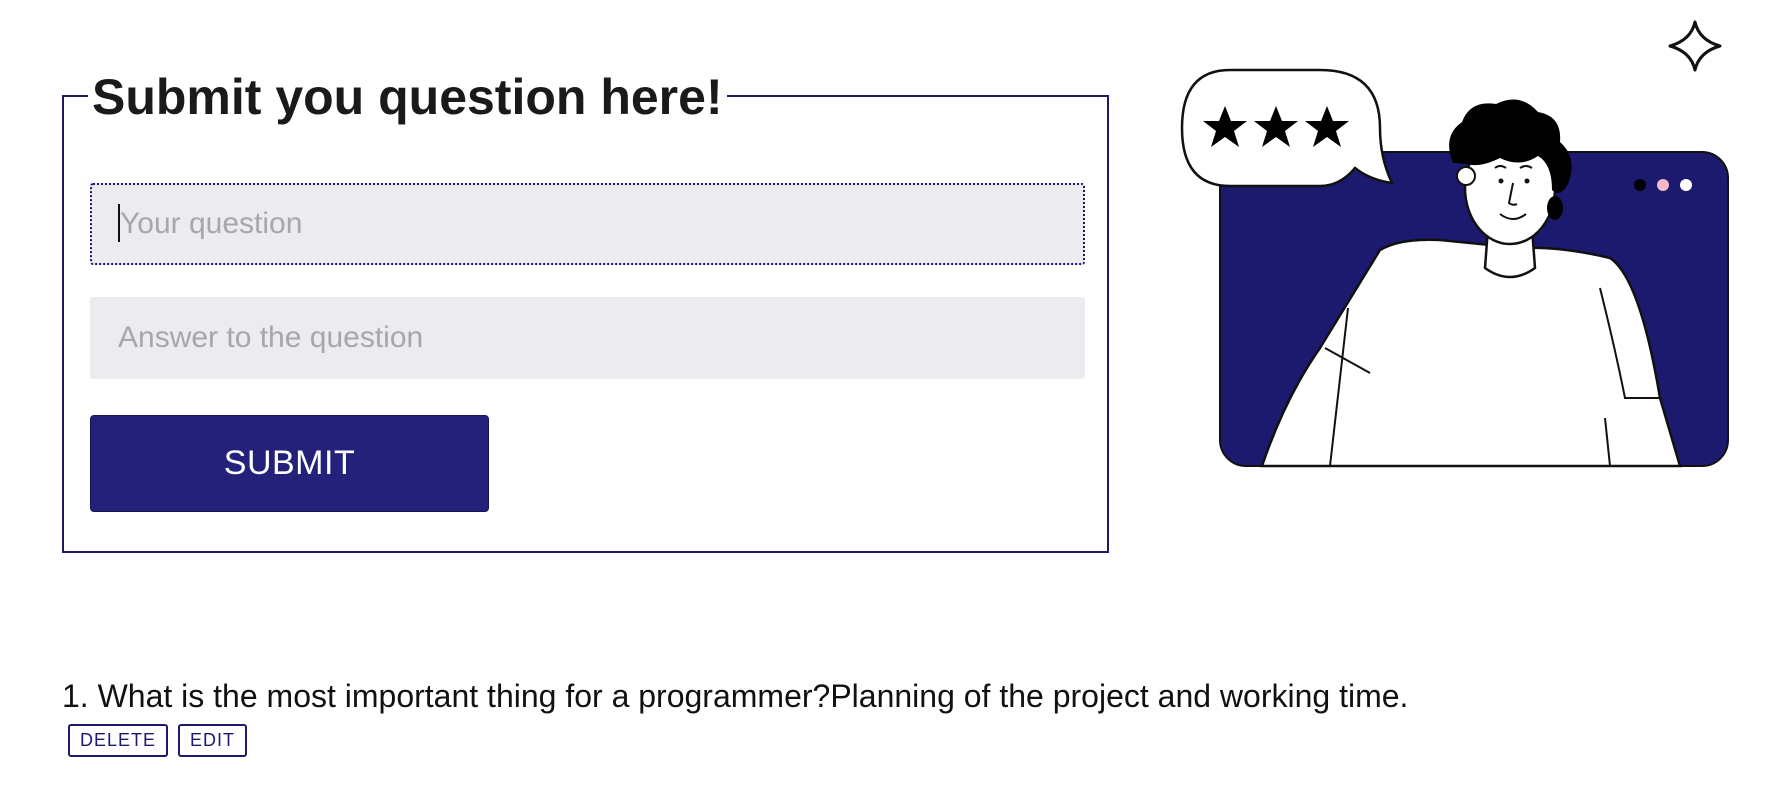  I want to click on item-actions: DELETE EDIT, so click(738, 740).